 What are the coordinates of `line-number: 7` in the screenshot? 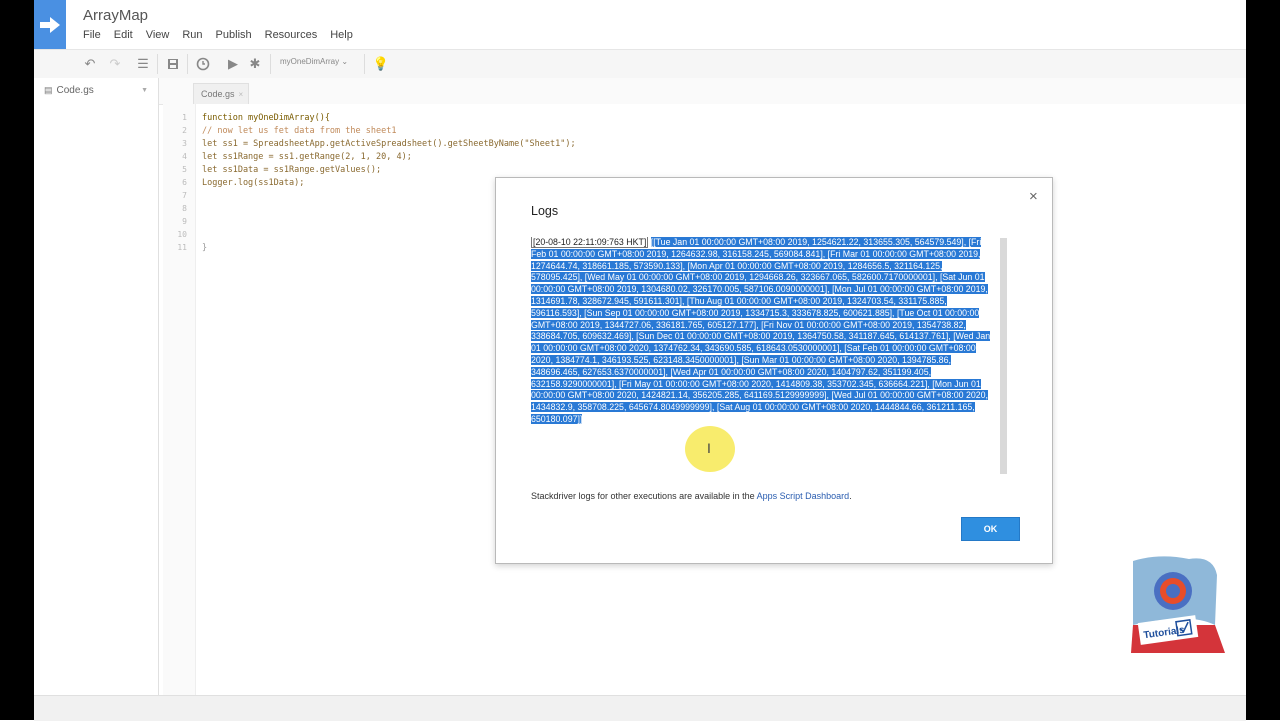 It's located at (184, 195).